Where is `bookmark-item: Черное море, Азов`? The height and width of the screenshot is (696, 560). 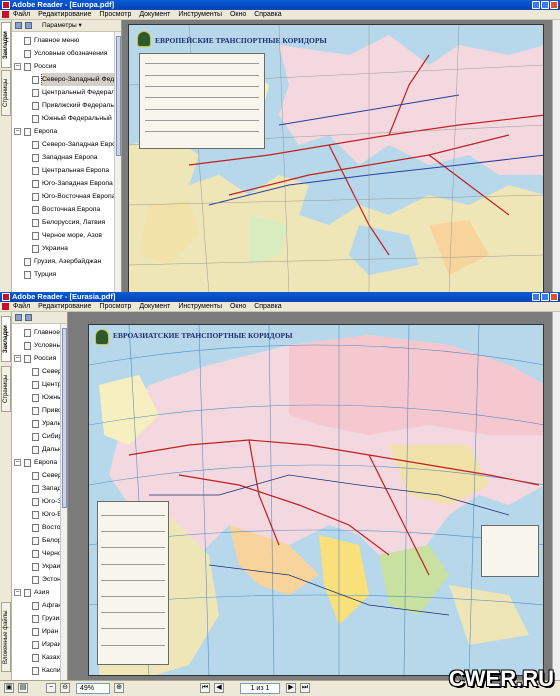
bookmark-item: Черное море, Азов is located at coordinates (66, 235).